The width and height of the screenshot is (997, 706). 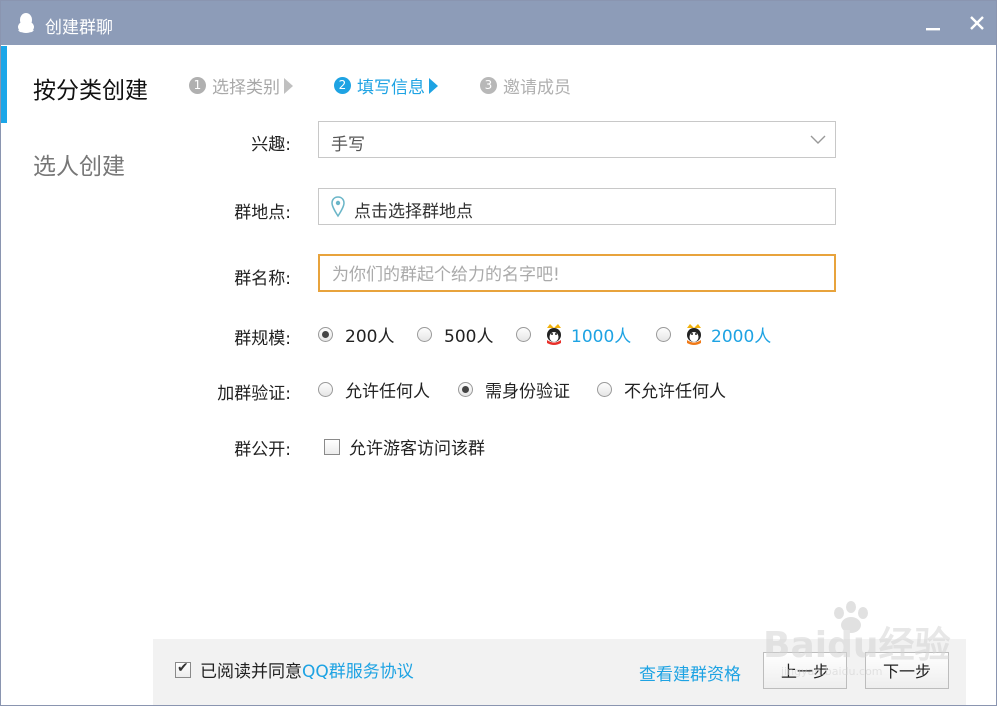 I want to click on size-option-label: 2000人, so click(x=741, y=337).